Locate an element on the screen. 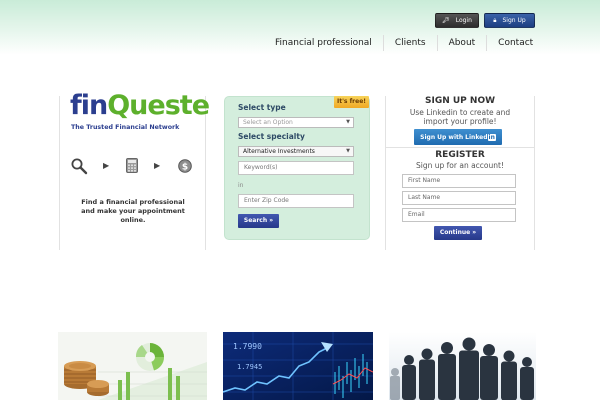 This screenshot has height=400, width=600. linkedin-logo-text: Linked is located at coordinates (476, 137).